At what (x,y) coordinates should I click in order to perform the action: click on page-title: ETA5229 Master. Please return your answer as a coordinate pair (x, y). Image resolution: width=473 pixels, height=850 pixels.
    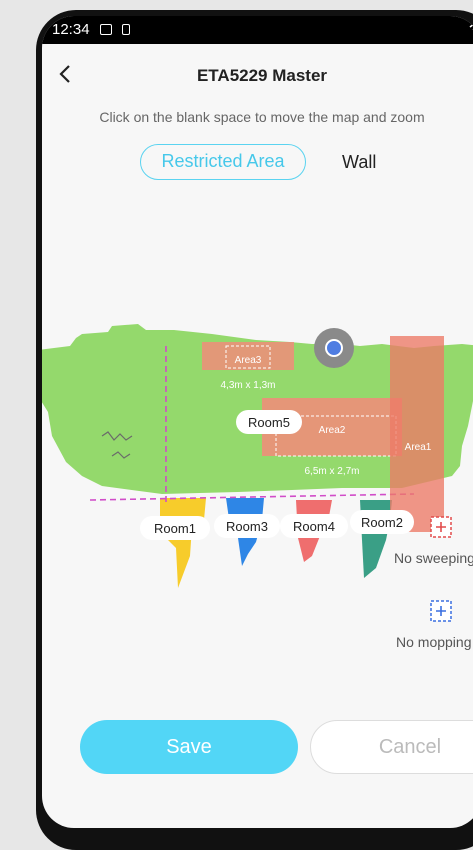
    Looking at the image, I should click on (262, 75).